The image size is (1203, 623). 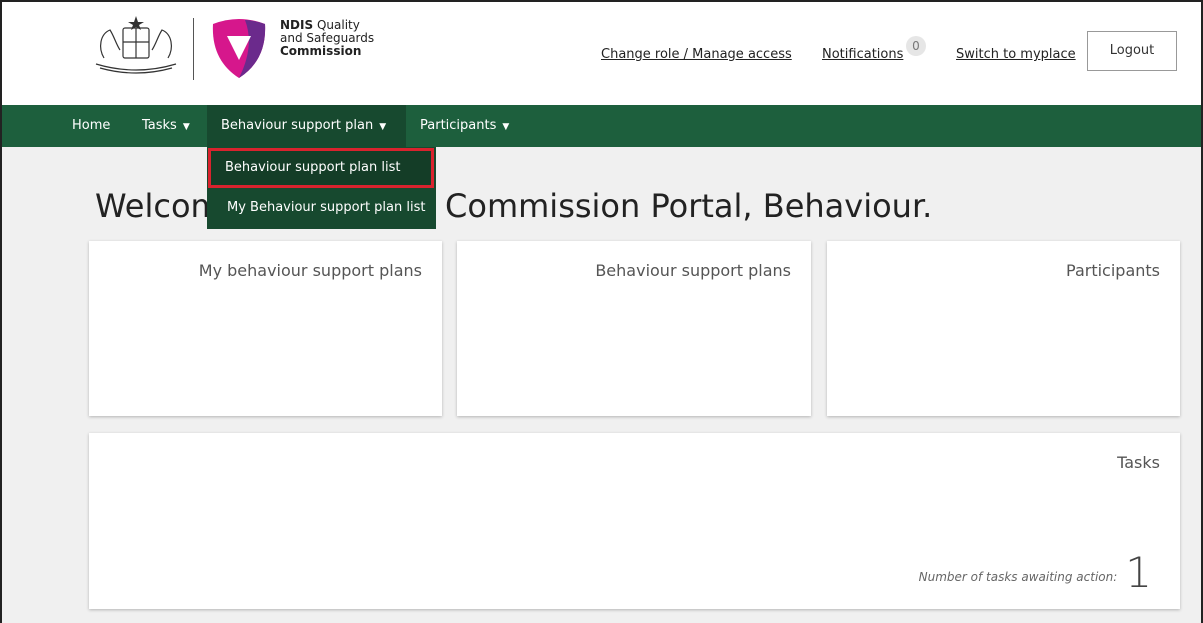 I want to click on coat-of-arms-icon, so click(x=136, y=45).